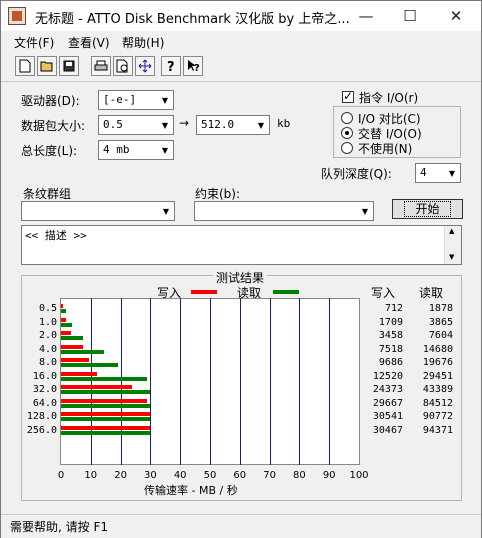 The width and height of the screenshot is (482, 538). I want to click on start-button-label: 开始, so click(427, 209).